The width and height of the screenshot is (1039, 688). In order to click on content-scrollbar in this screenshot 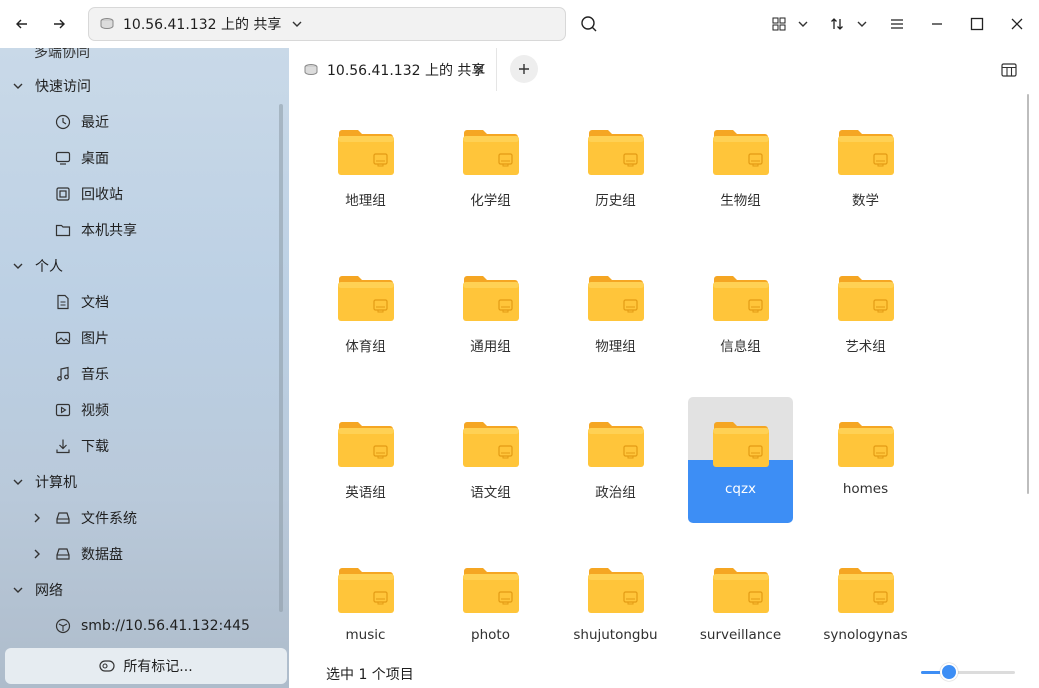, I will do `click(1028, 294)`.